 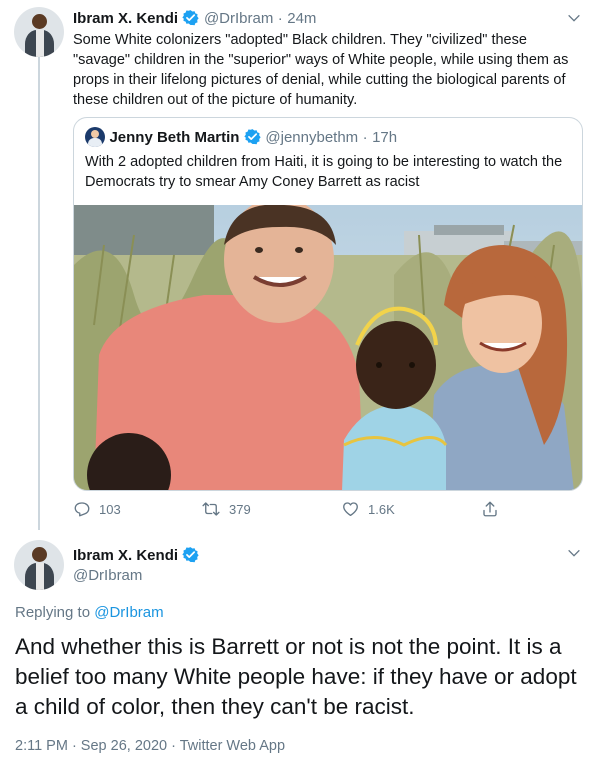 What do you see at coordinates (95, 137) in the screenshot?
I see `quoted-avatar` at bounding box center [95, 137].